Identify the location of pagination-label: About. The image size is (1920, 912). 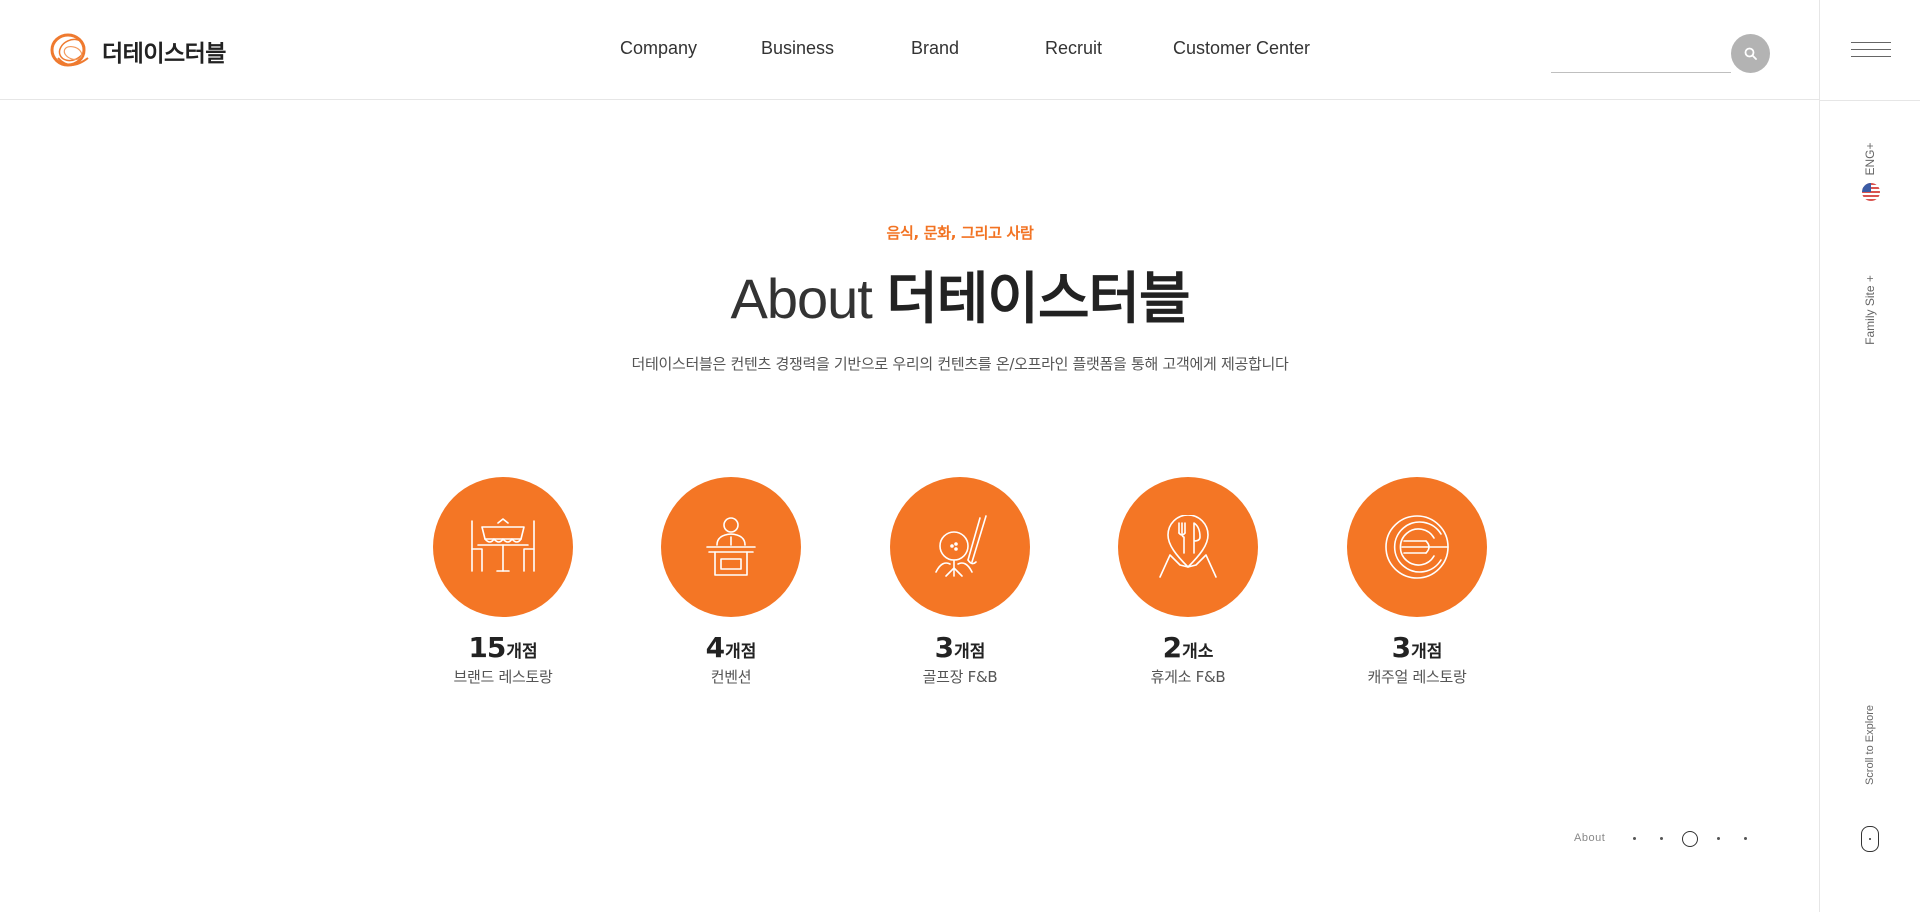
(1590, 838).